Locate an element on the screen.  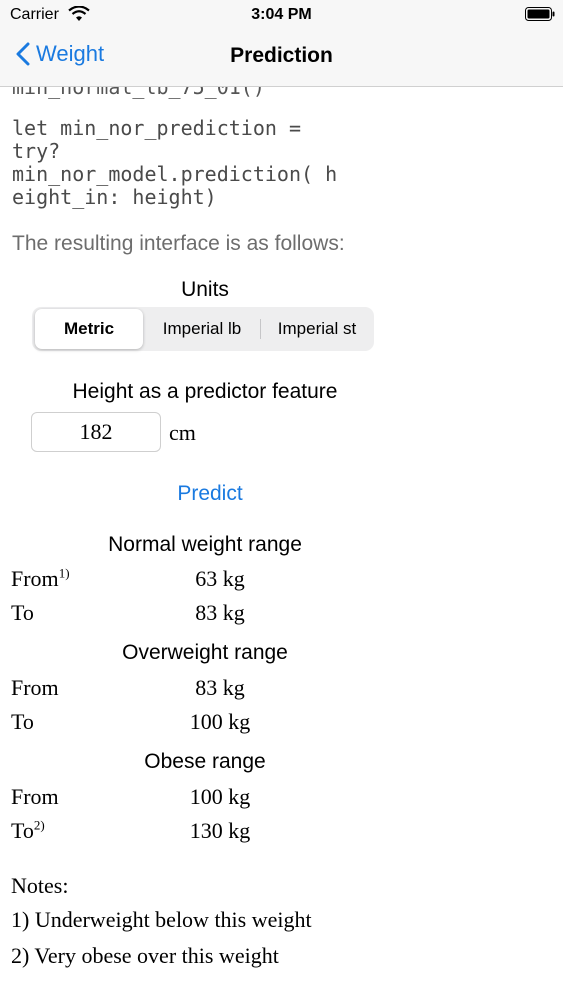
note-item: 2) Very obese over this weight is located at coordinates (145, 955).